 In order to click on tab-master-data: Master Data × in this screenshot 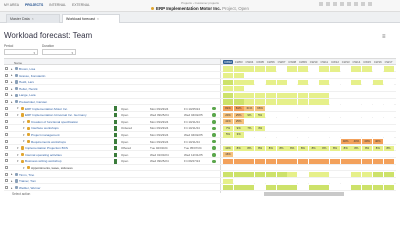, I will do `click(33, 18)`.